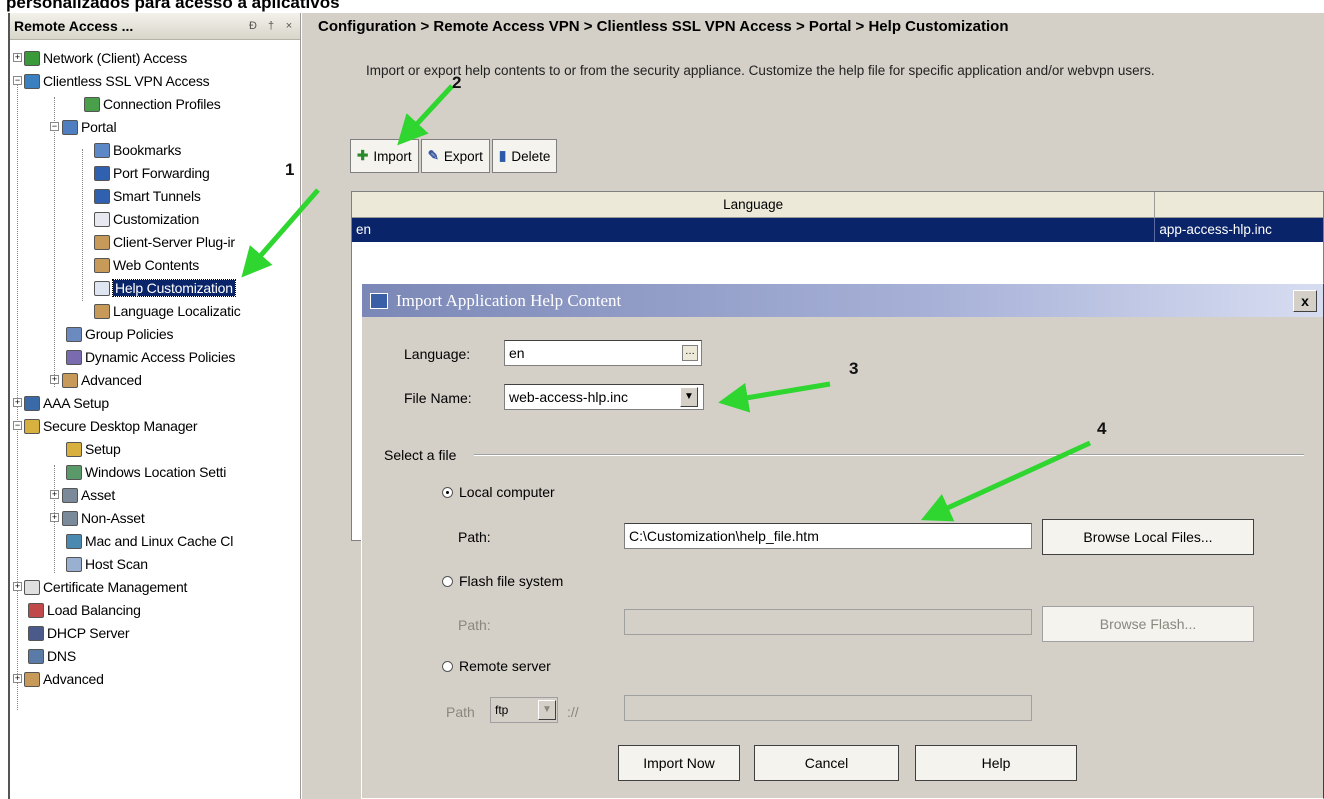 Image resolution: width=1324 pixels, height=799 pixels. I want to click on float-pane-icon: Ð, so click(253, 26).